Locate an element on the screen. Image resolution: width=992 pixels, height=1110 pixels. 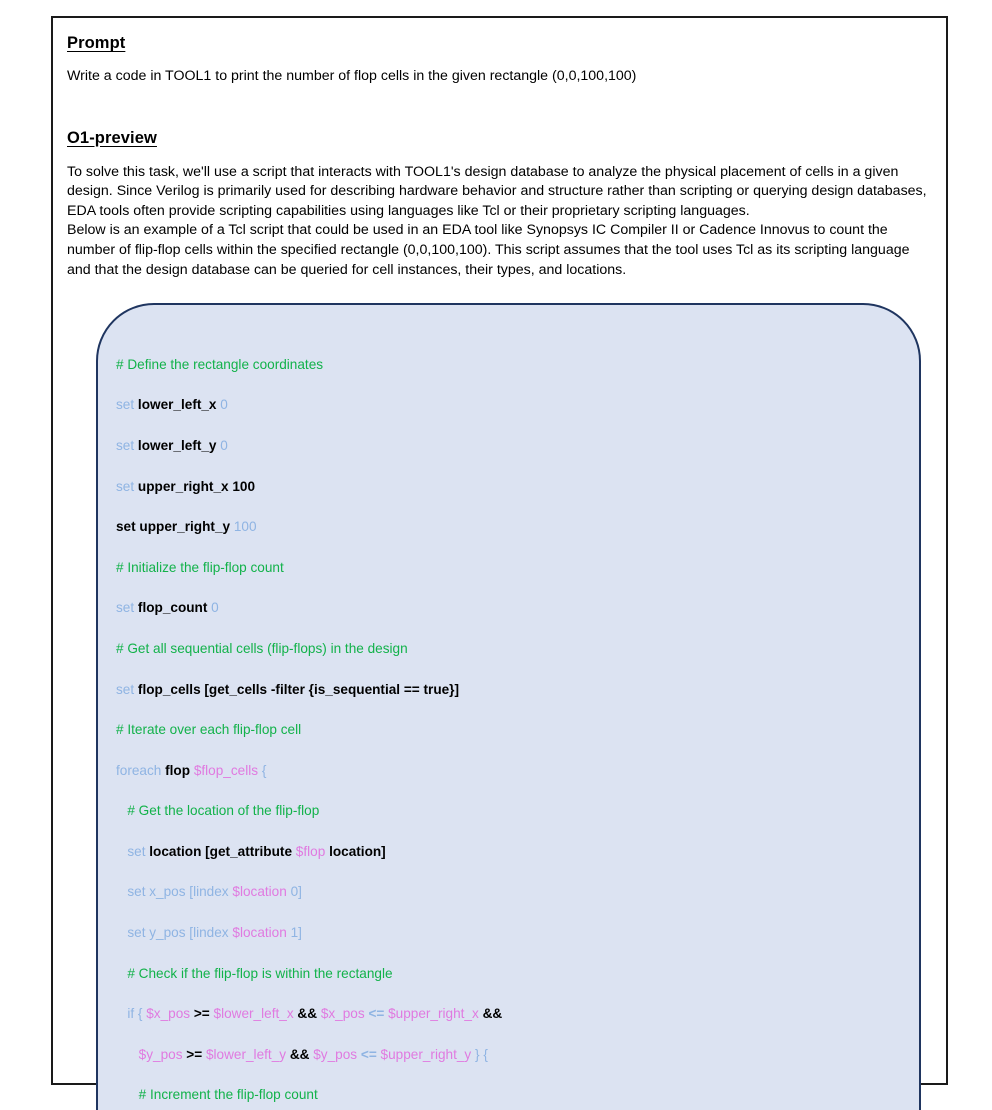
code-line: set upper_right_x 100 is located at coordinates (186, 486).